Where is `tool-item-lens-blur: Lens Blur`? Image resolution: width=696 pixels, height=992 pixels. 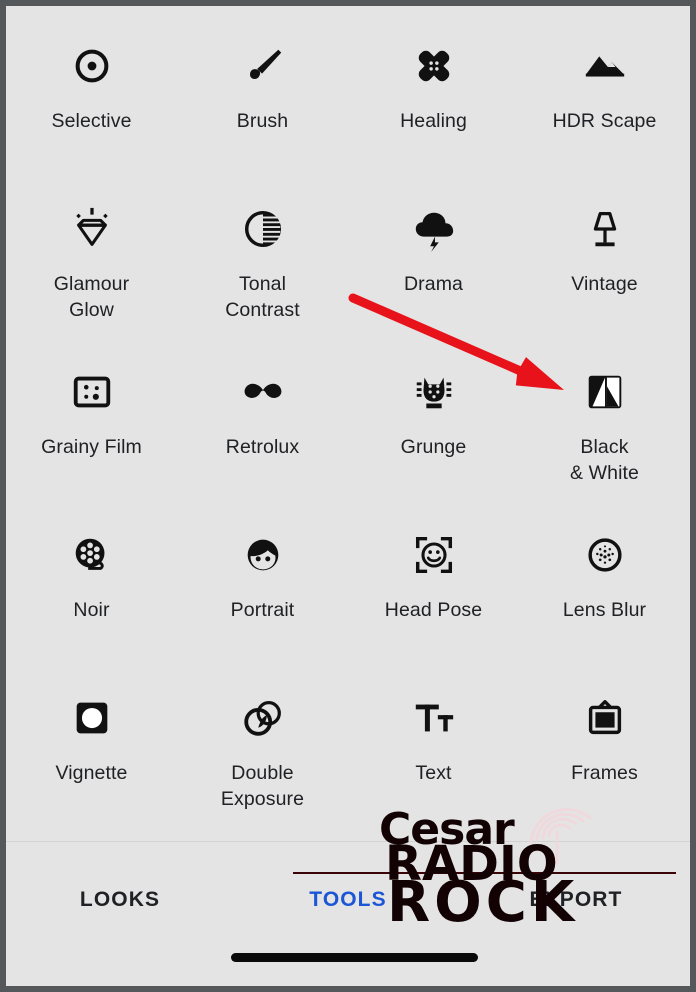 tool-item-lens-blur: Lens Blur is located at coordinates (604, 568).